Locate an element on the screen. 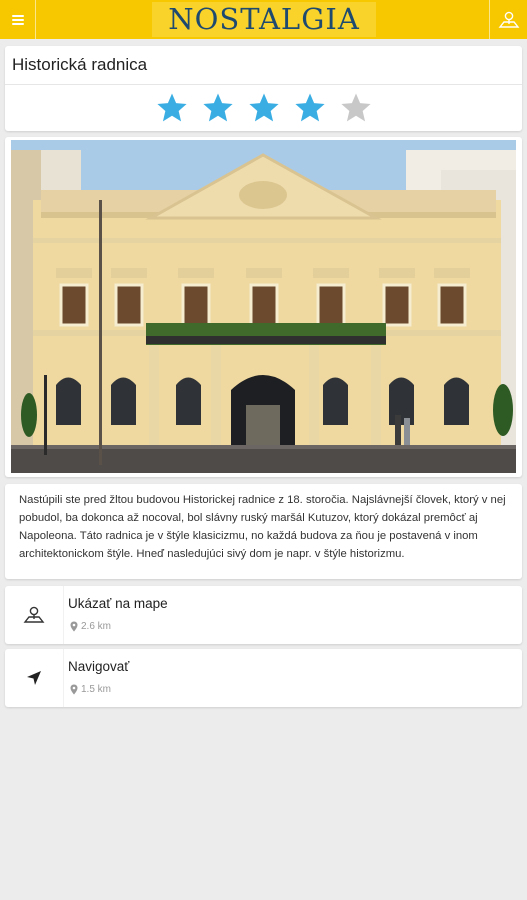 The image size is (527, 900). distance-text: 2.6 km is located at coordinates (96, 626).